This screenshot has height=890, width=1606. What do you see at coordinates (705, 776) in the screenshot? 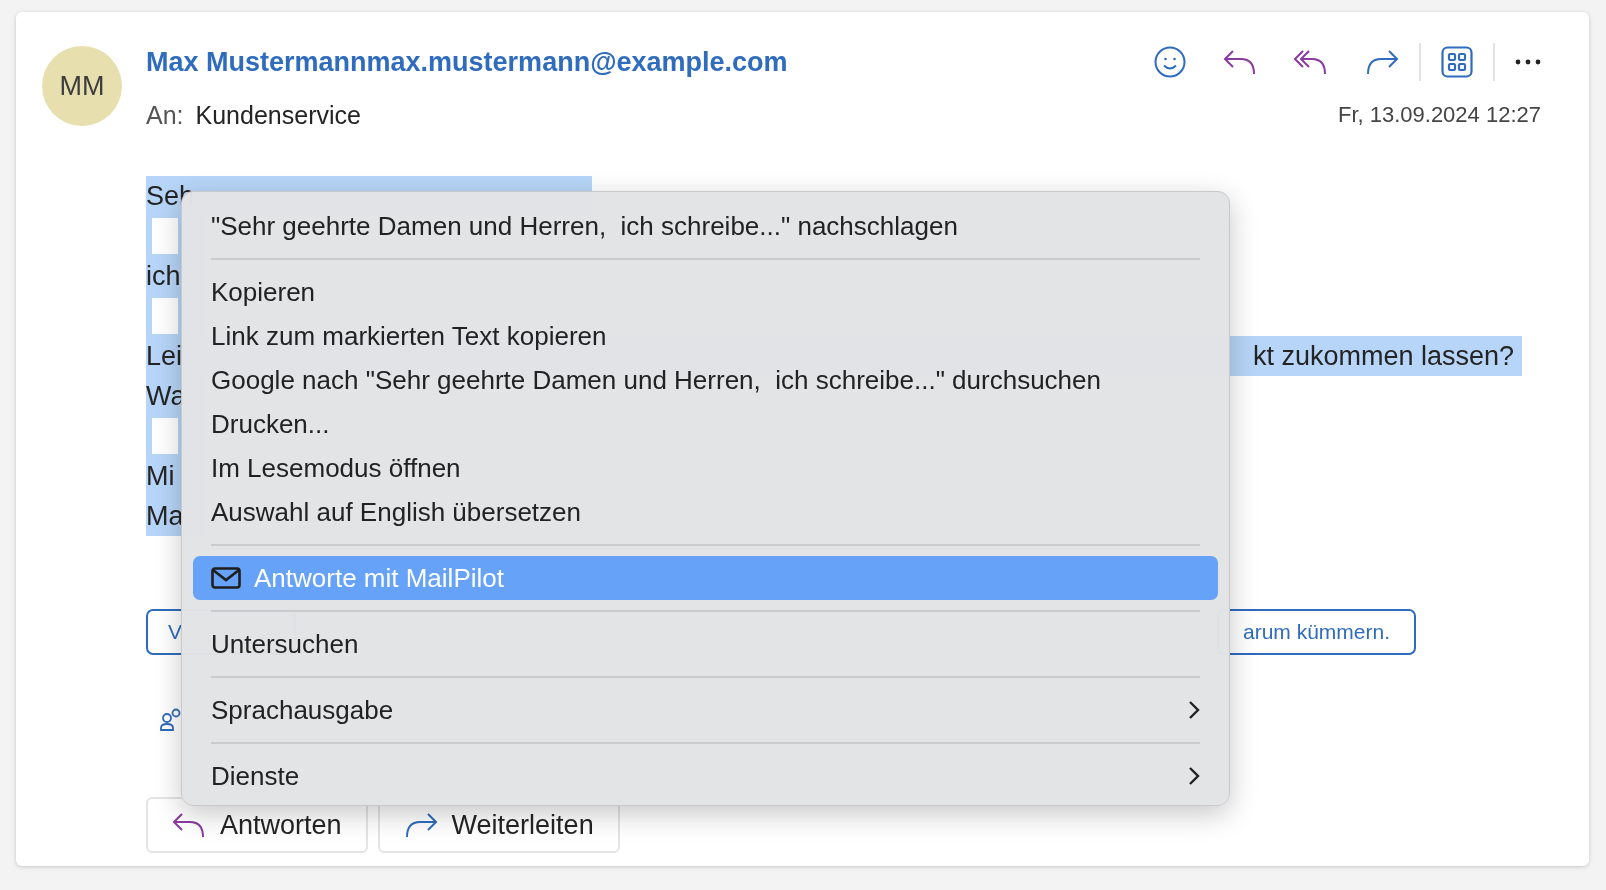
I see `menu-item: Dienste` at bounding box center [705, 776].